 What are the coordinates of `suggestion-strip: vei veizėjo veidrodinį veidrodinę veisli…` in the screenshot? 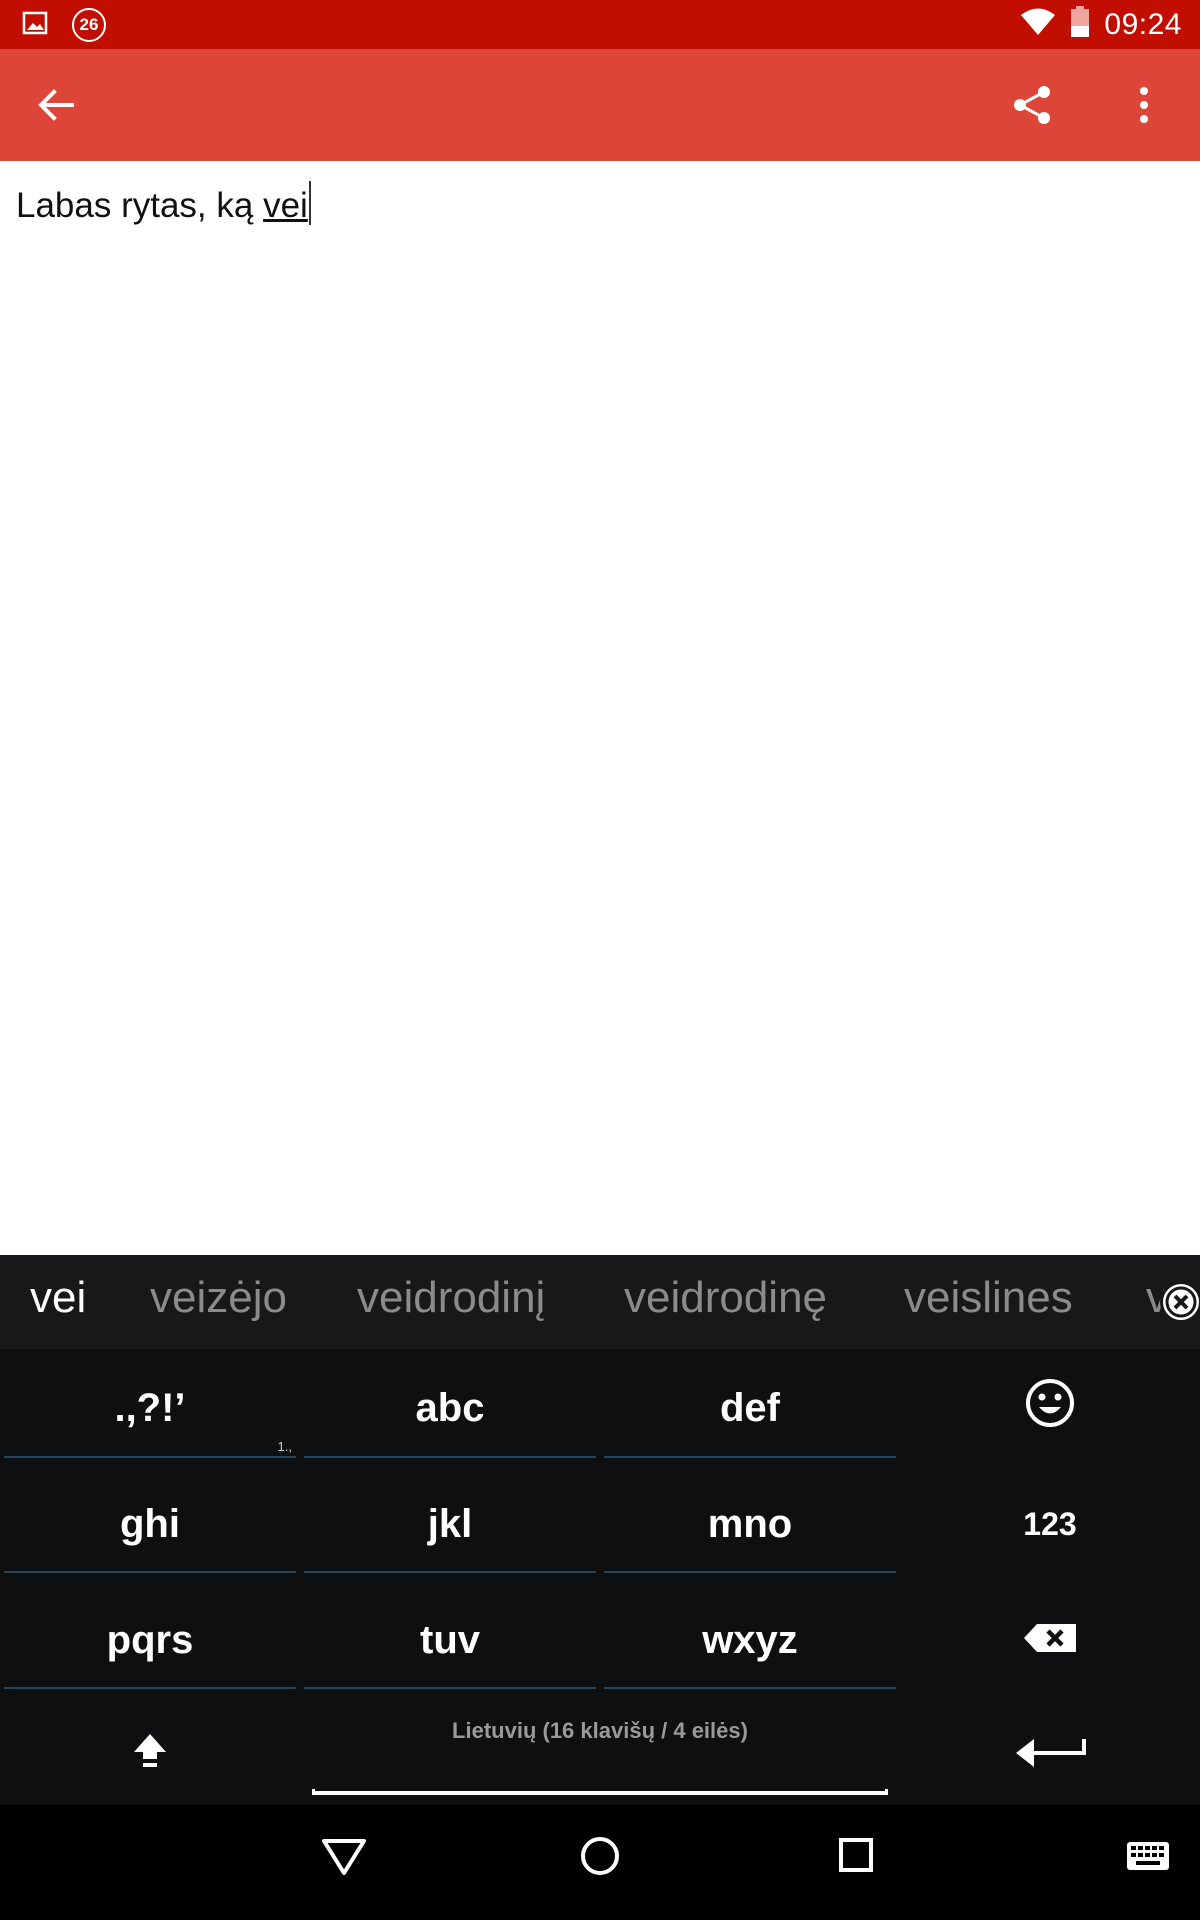 It's located at (600, 1302).